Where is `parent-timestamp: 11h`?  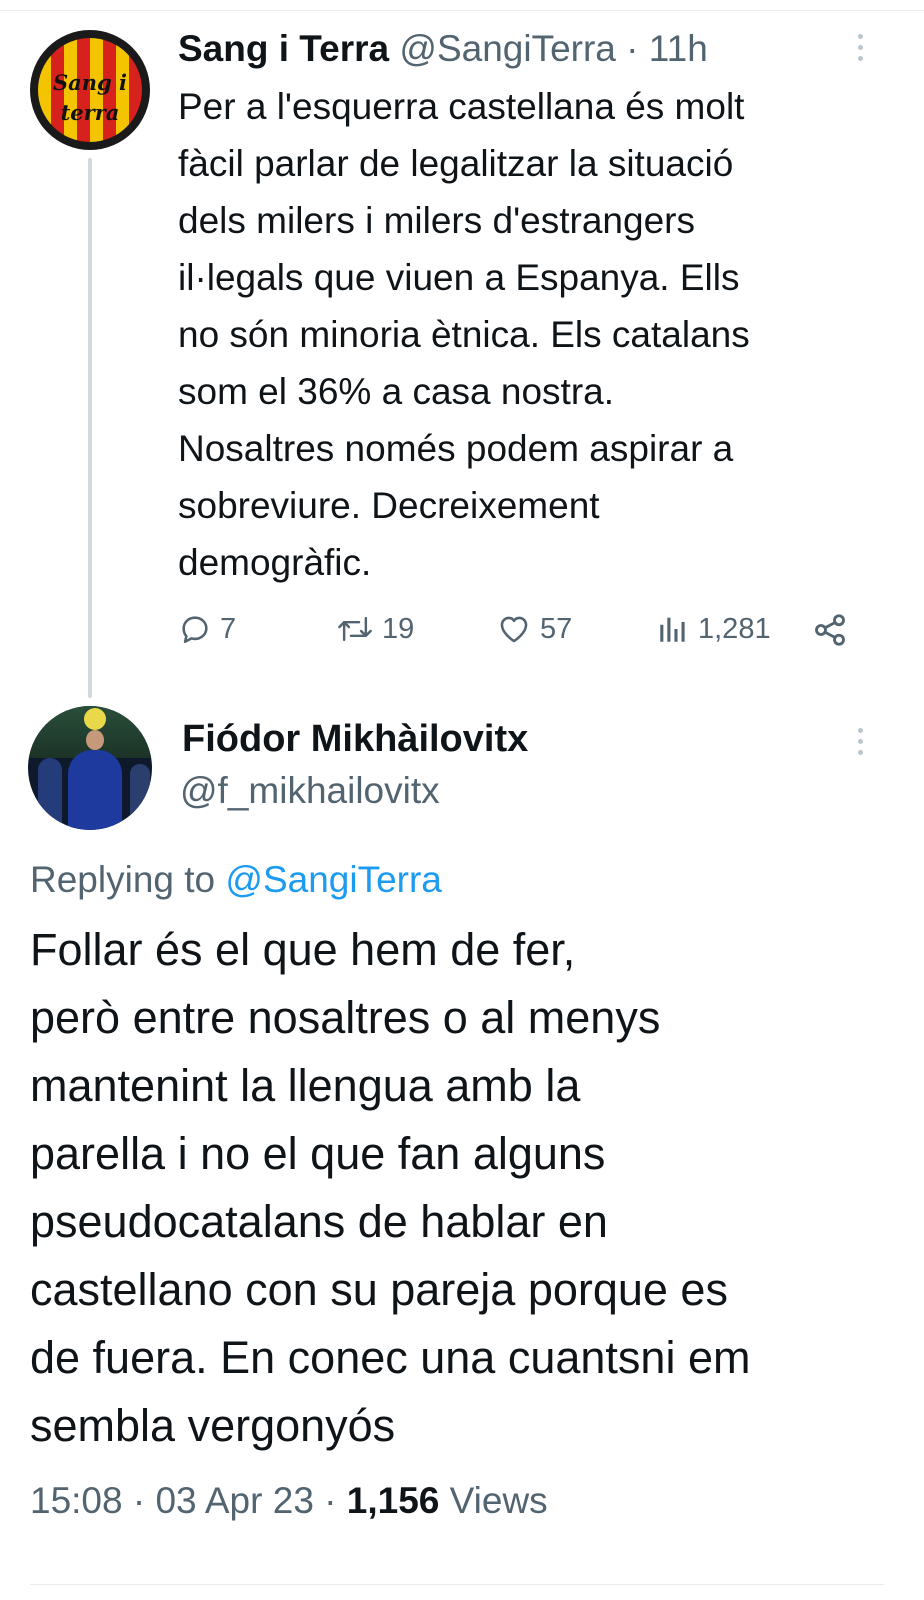
parent-timestamp: 11h is located at coordinates (678, 48).